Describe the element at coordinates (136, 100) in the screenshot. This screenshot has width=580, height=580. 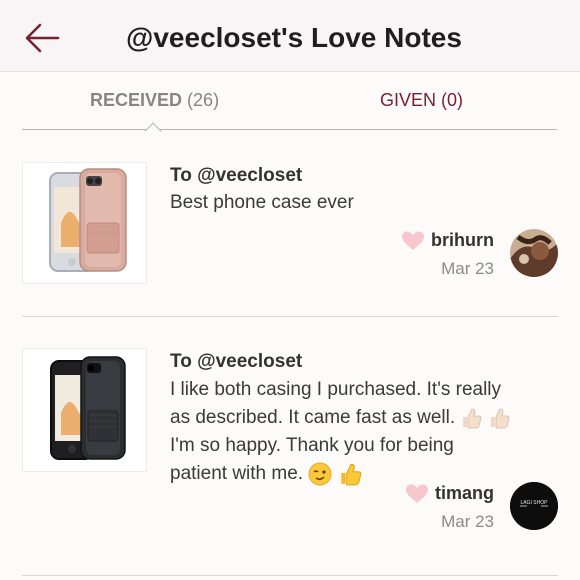
I see `tab-received-label: RECEIVED` at that location.